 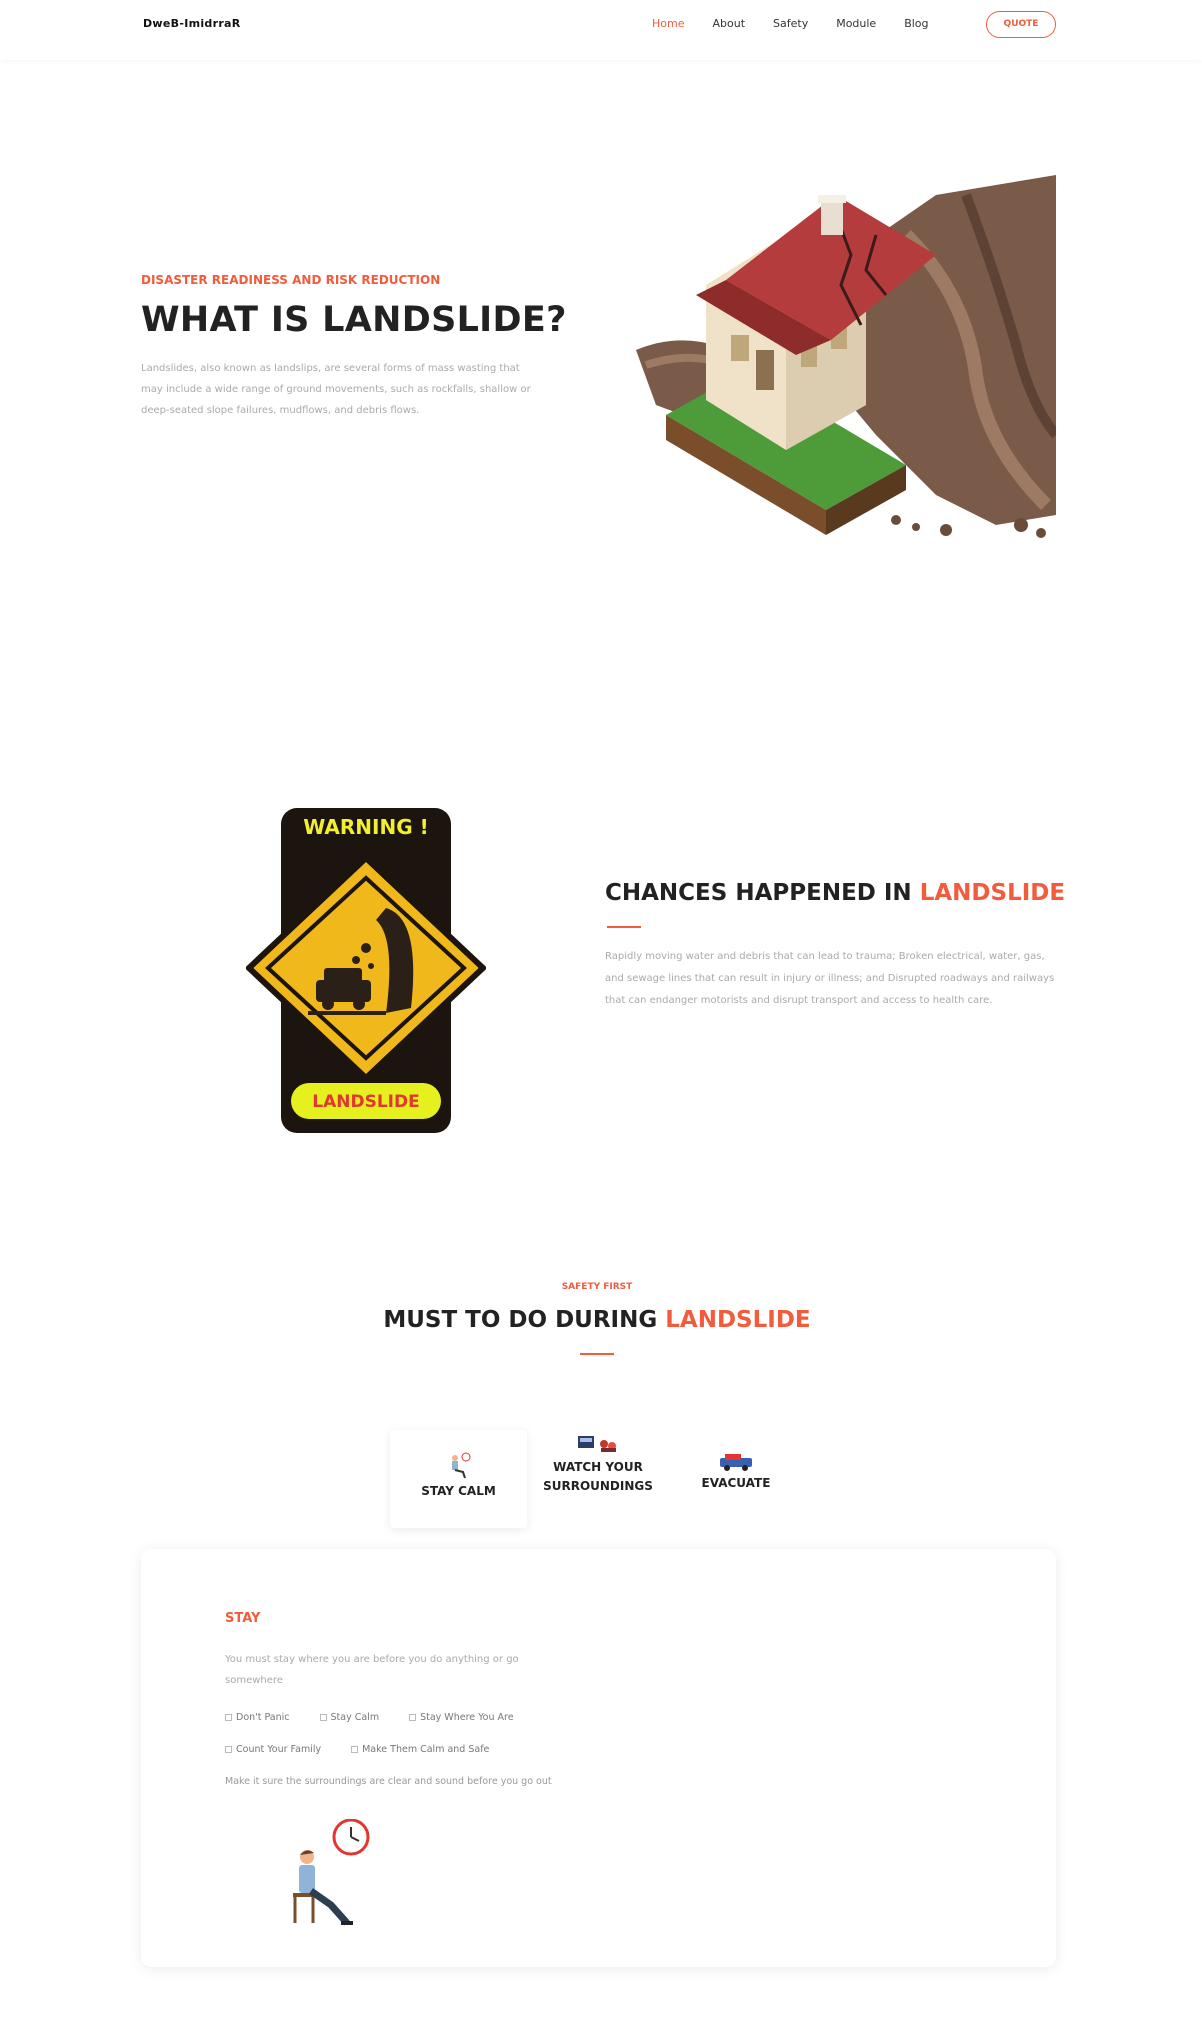 What do you see at coordinates (460, 1465) in the screenshot?
I see `sitting-person-icon` at bounding box center [460, 1465].